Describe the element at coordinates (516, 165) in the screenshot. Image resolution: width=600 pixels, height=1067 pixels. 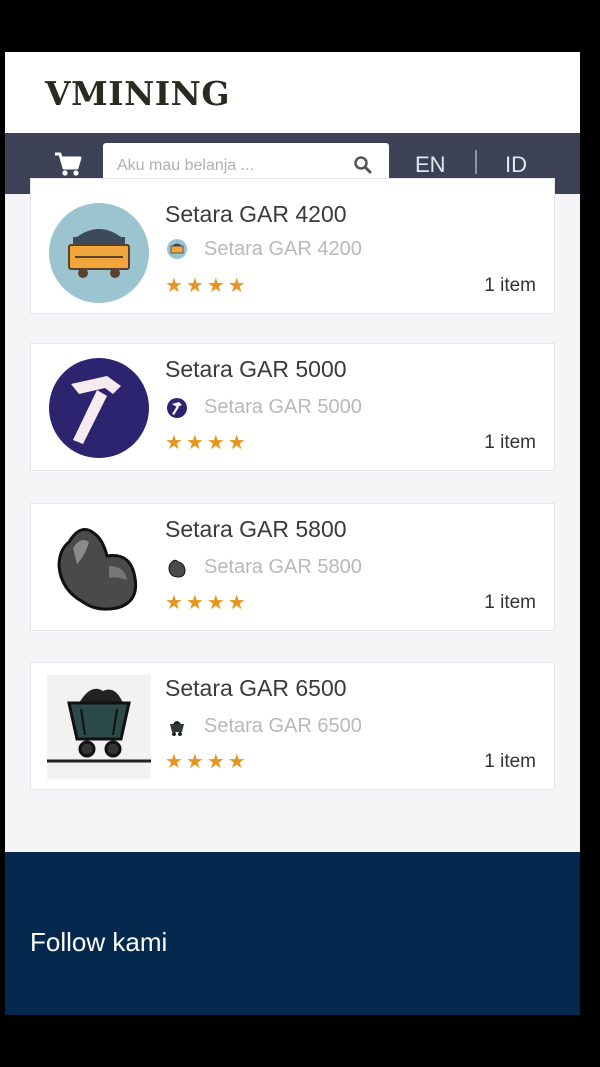
I see `lang-id-link: ID` at that location.